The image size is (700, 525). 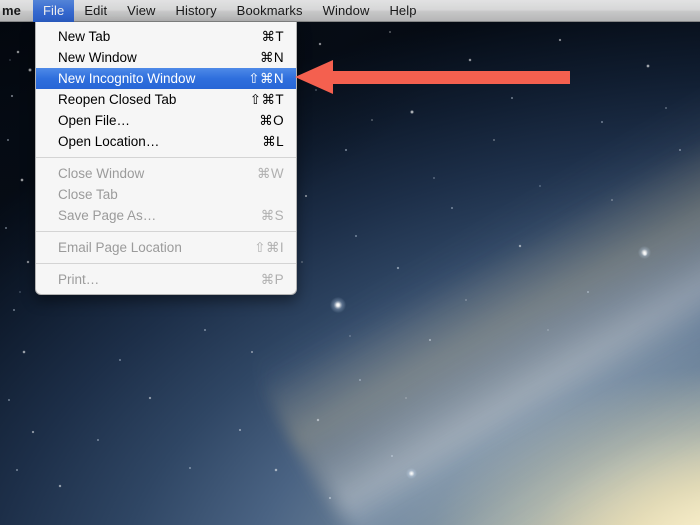 I want to click on menu-item-save-page-as: Save Page As… ⌘S, so click(x=166, y=215).